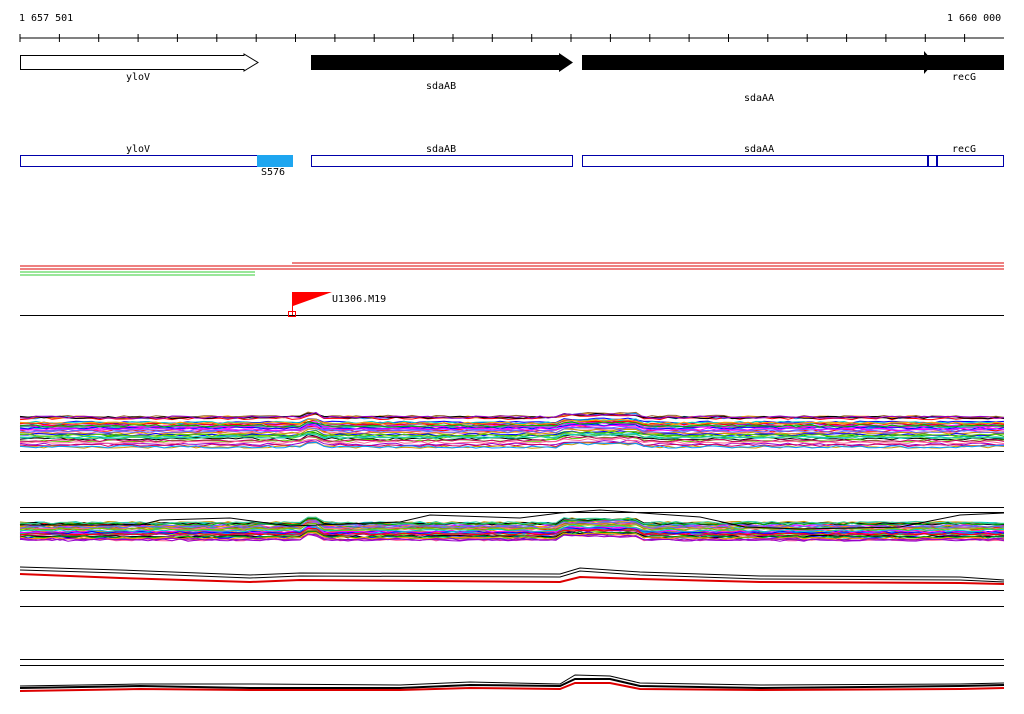  I want to click on position-ruler, so click(511, 38).